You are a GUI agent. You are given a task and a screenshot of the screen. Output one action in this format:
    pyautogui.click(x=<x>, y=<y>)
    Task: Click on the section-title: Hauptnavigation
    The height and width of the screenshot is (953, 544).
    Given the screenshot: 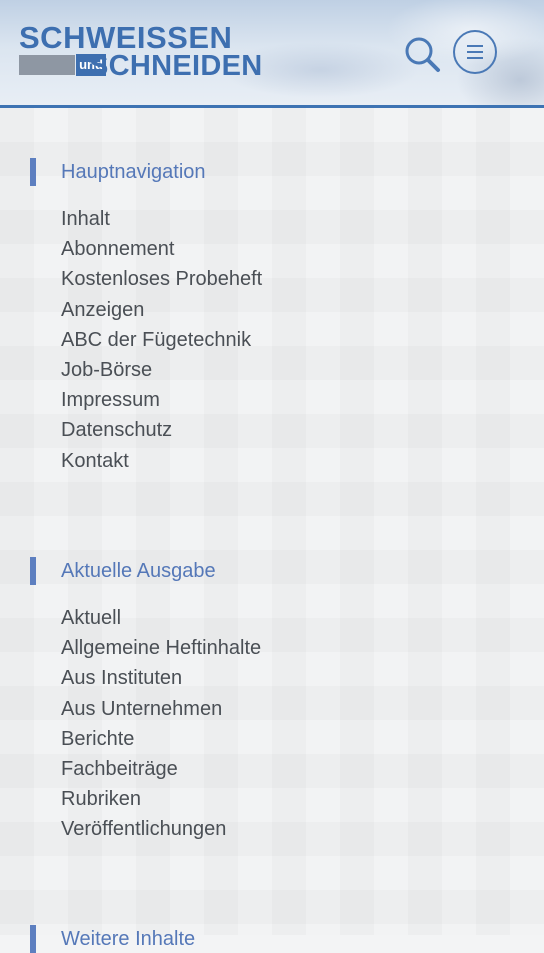 What is the action you would take?
    pyautogui.click(x=133, y=172)
    